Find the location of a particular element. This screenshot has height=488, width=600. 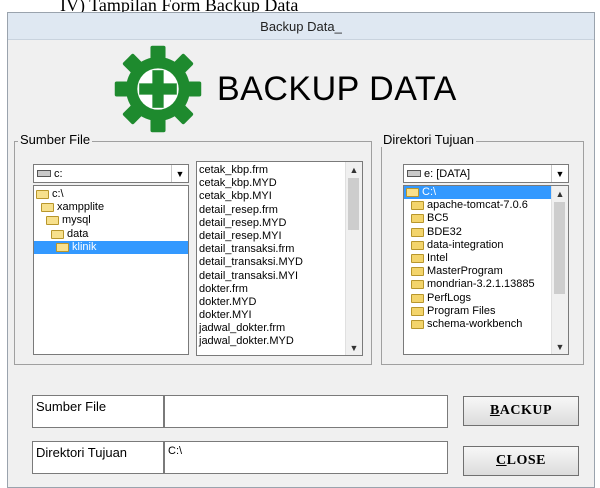

folder-label: PerfLogs is located at coordinates (449, 297).